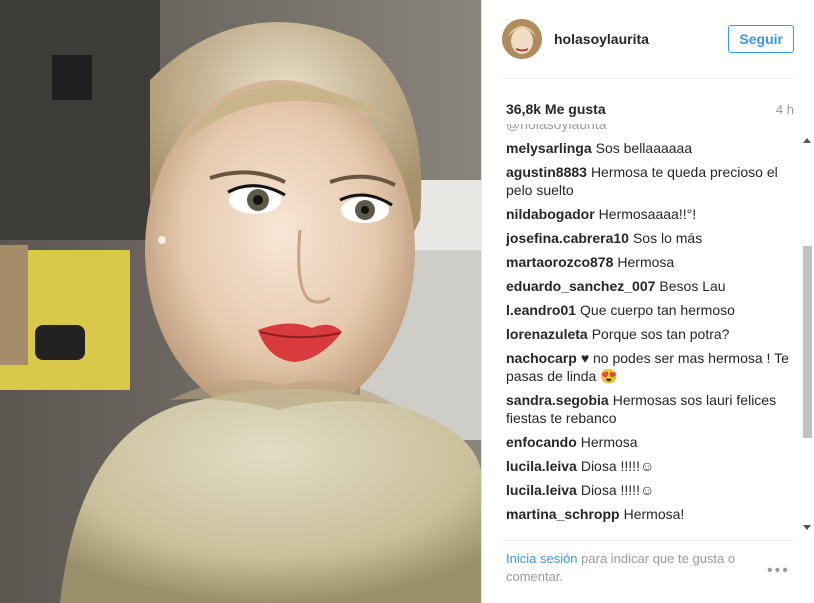 This screenshot has height=603, width=814. I want to click on comment: nildabogador Hermosaaaa!!°!, so click(650, 214).